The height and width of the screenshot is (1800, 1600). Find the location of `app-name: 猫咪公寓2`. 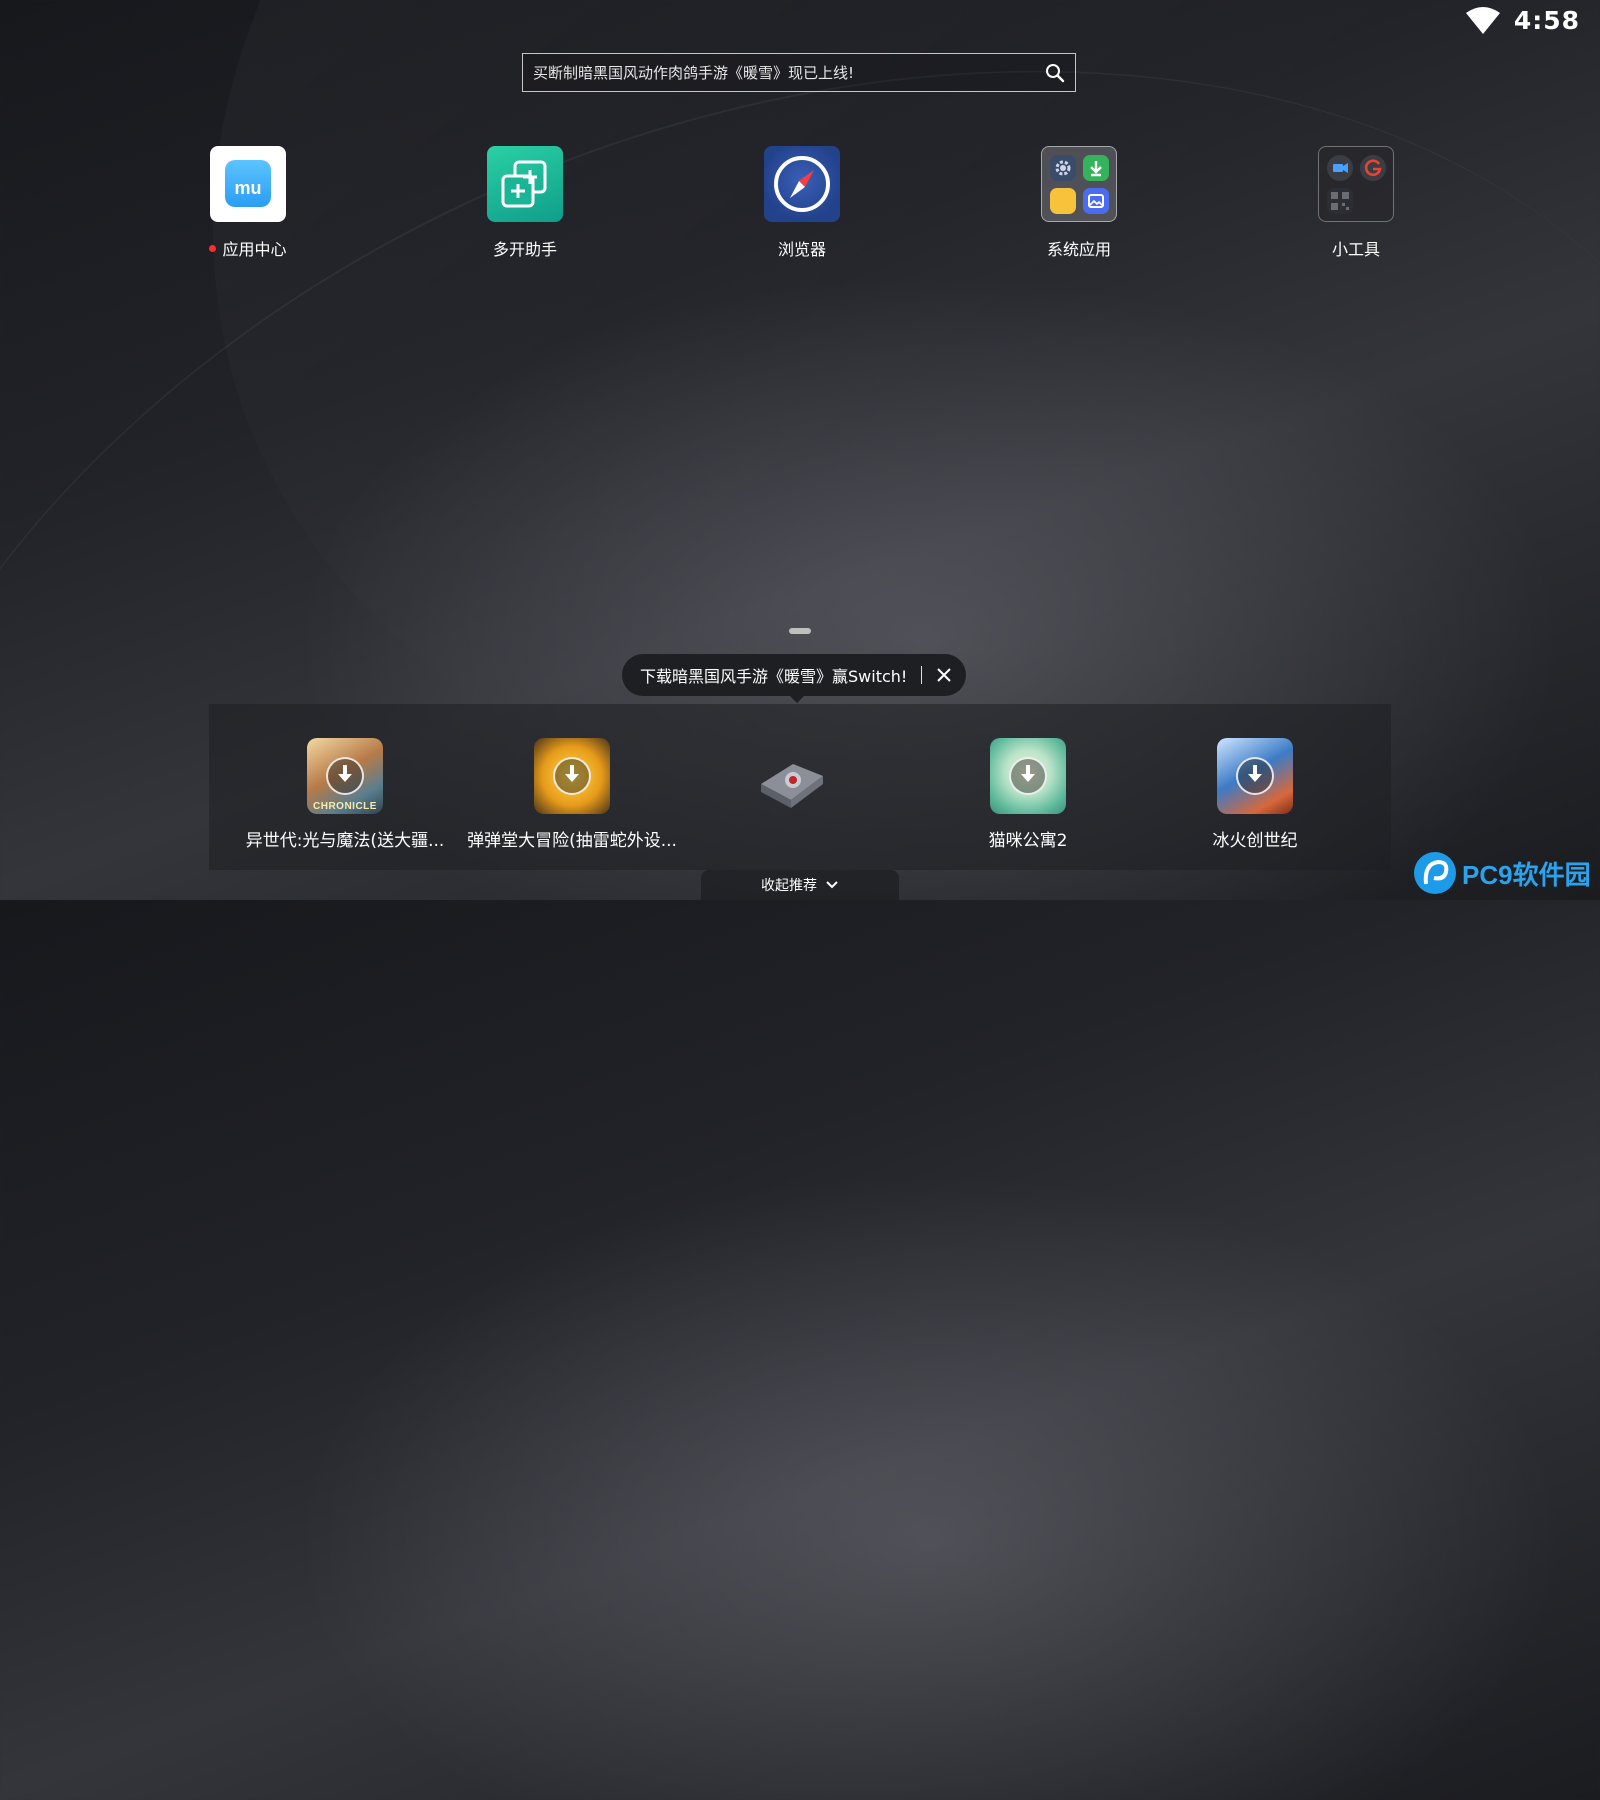

app-name: 猫咪公寓2 is located at coordinates (1028, 841).